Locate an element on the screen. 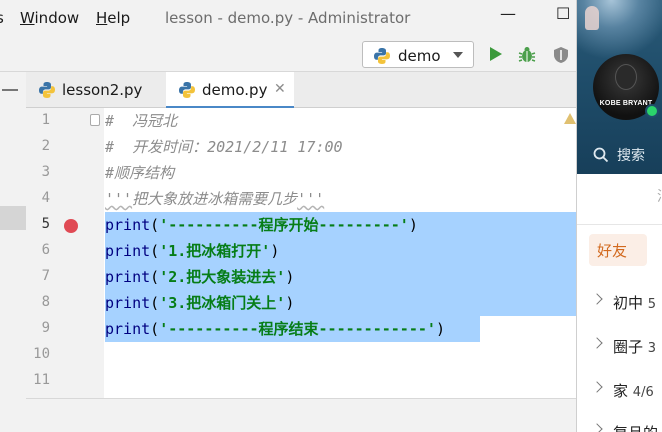  qq-header-banner: KOBE BRYANT 搜索 is located at coordinates (619, 87).